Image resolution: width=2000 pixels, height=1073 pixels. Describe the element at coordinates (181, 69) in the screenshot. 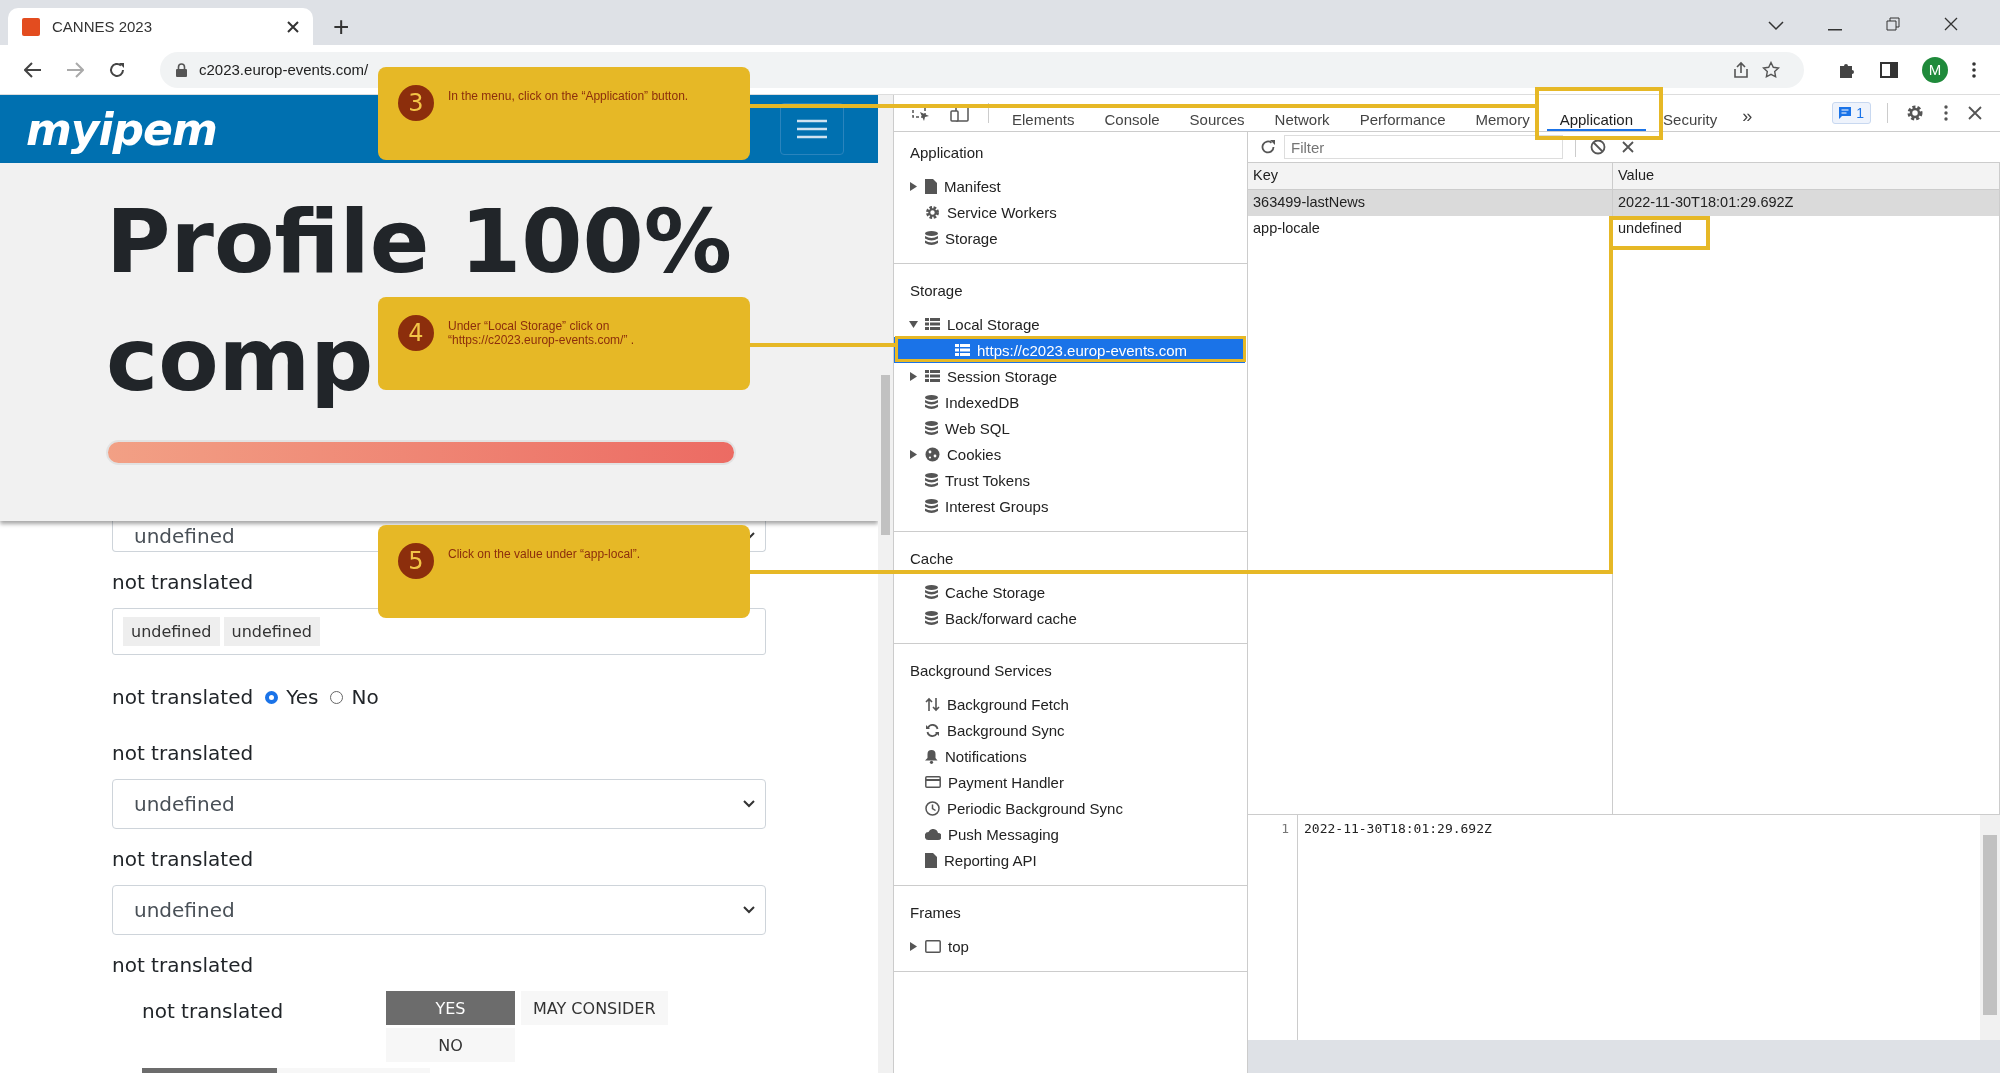

I see `lock-icon` at that location.